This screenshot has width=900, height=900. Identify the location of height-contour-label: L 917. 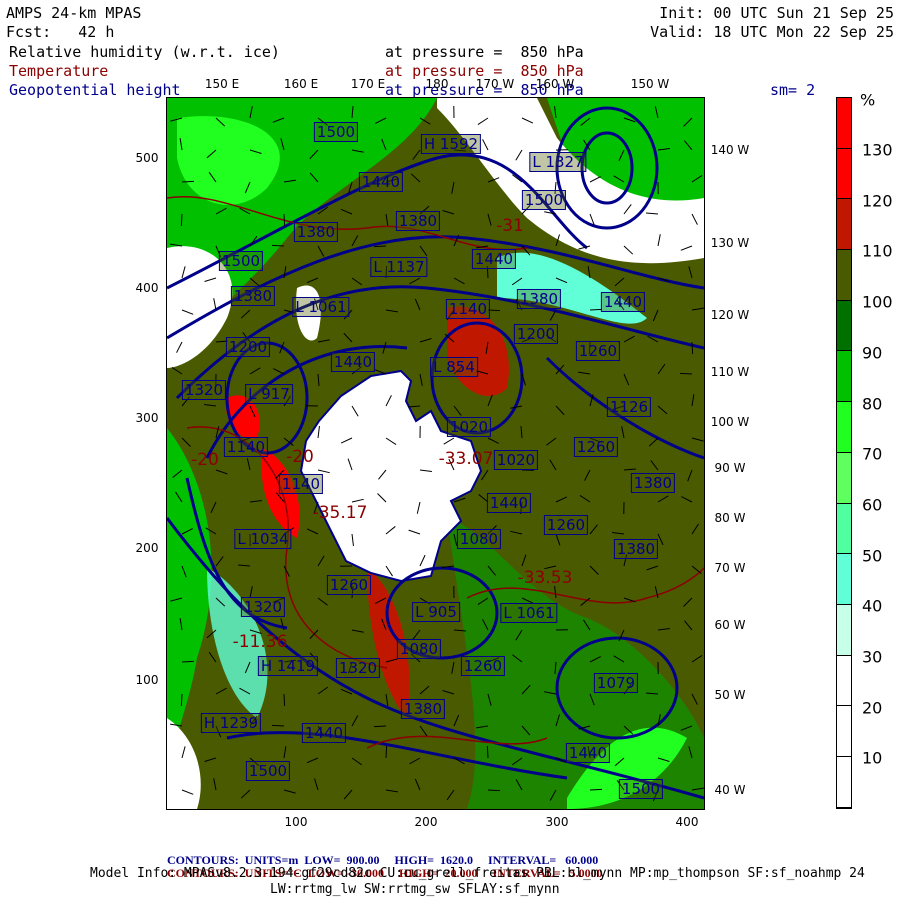
(269, 394).